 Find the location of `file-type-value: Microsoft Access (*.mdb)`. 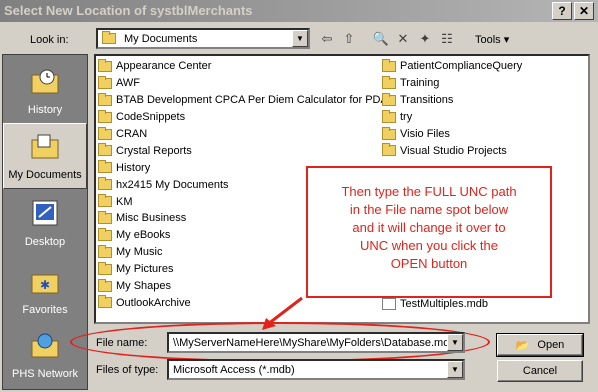

file-type-value: Microsoft Access (*.mdb) is located at coordinates (234, 369).